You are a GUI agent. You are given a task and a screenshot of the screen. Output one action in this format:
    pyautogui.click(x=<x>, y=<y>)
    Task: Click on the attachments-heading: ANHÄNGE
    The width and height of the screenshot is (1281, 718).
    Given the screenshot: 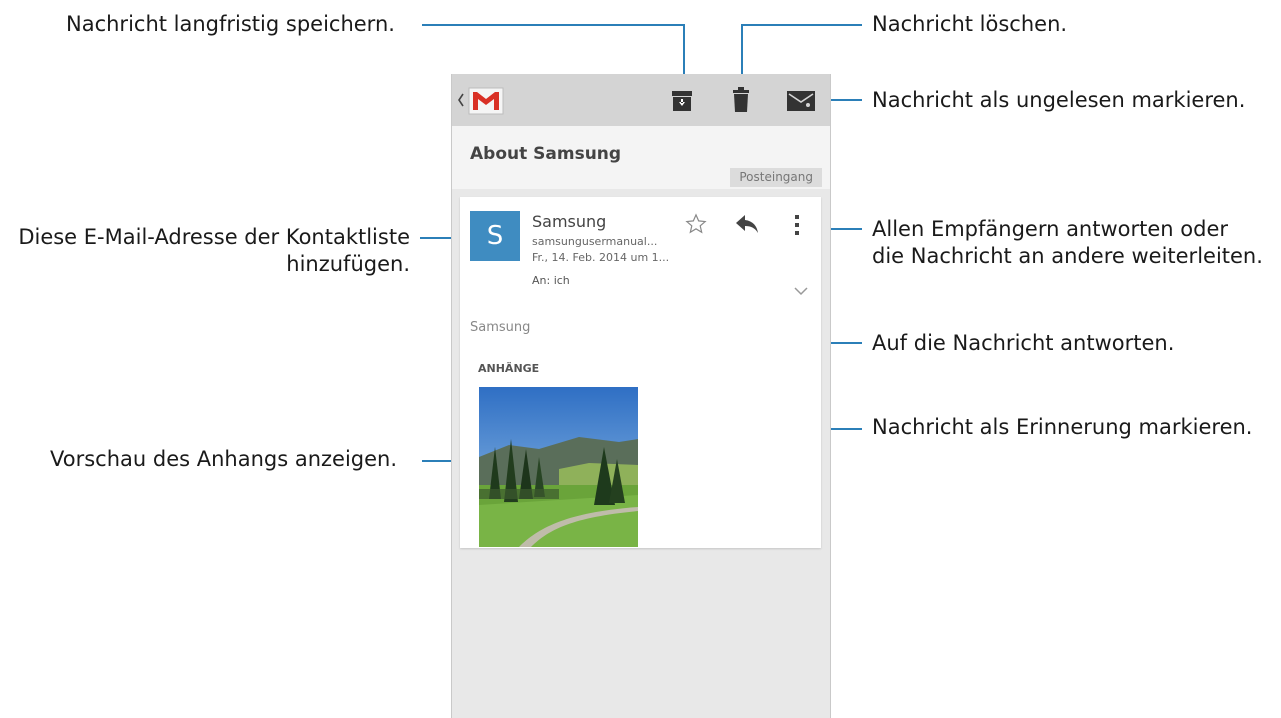 What is the action you would take?
    pyautogui.click(x=509, y=368)
    